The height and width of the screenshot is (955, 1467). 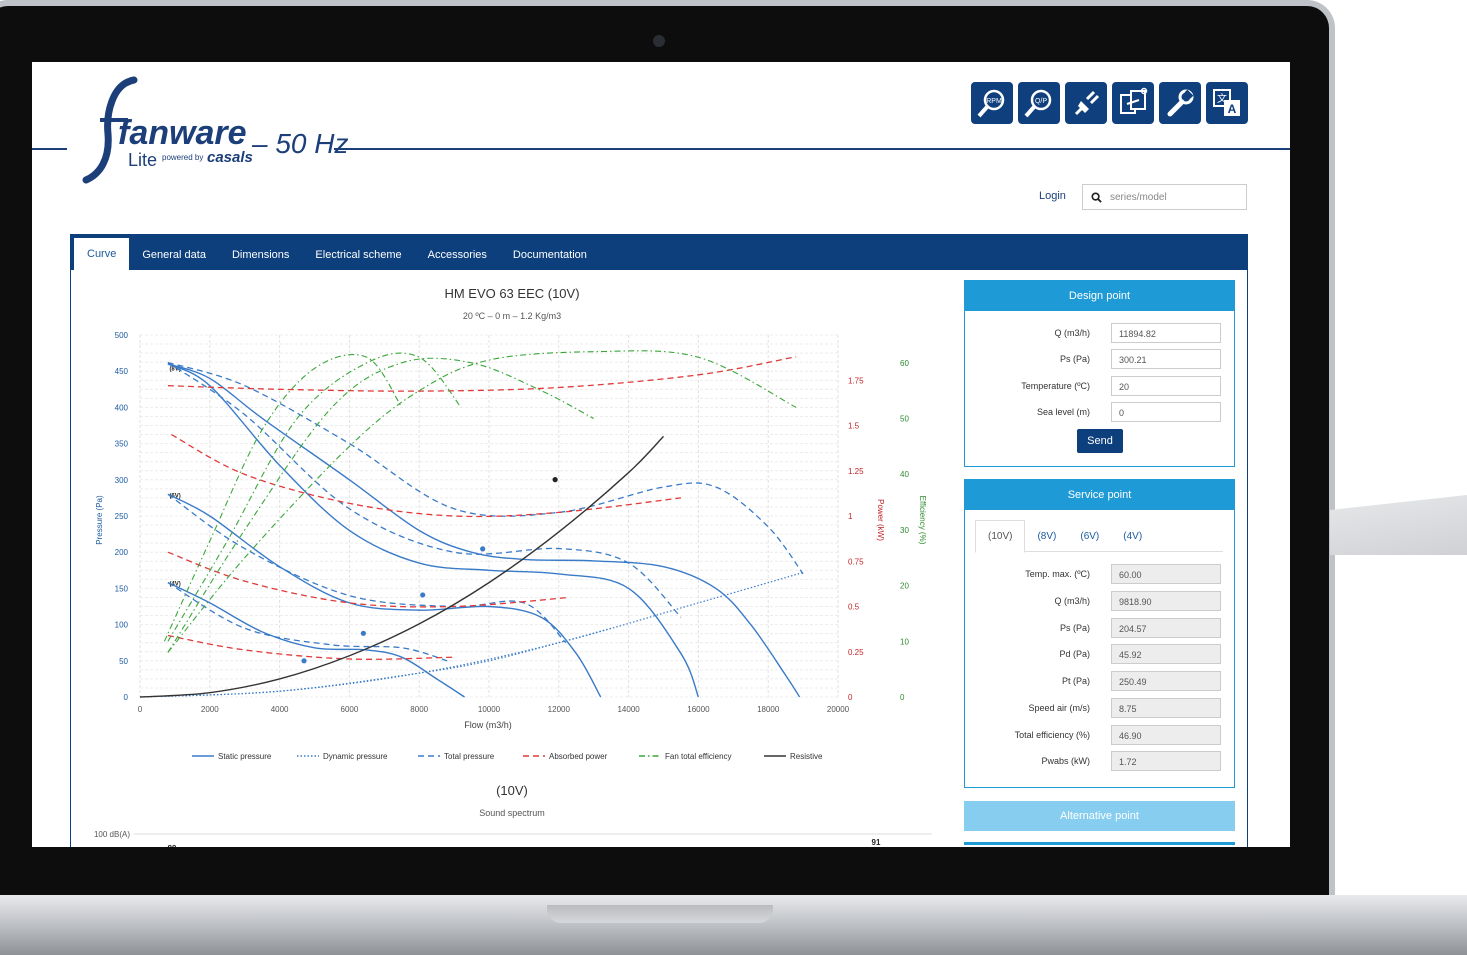 I want to click on search-icon, so click(x=1096, y=197).